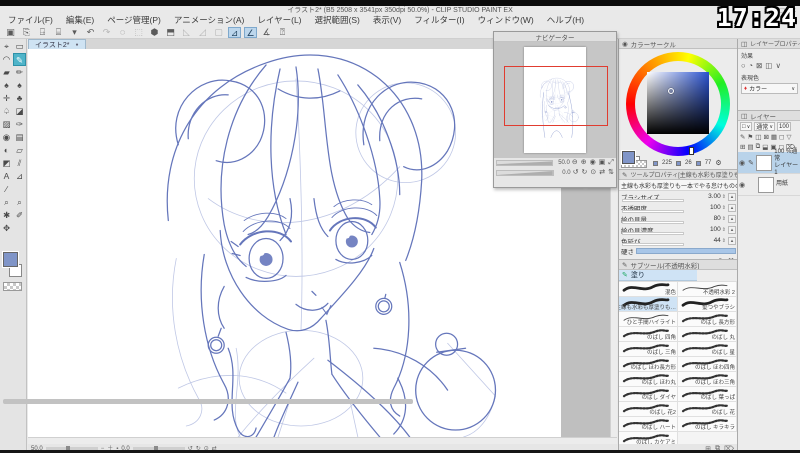 The height and width of the screenshot is (453, 800). What do you see at coordinates (768, 65) in the screenshot?
I see `effect-icon-3: ◫` at bounding box center [768, 65].